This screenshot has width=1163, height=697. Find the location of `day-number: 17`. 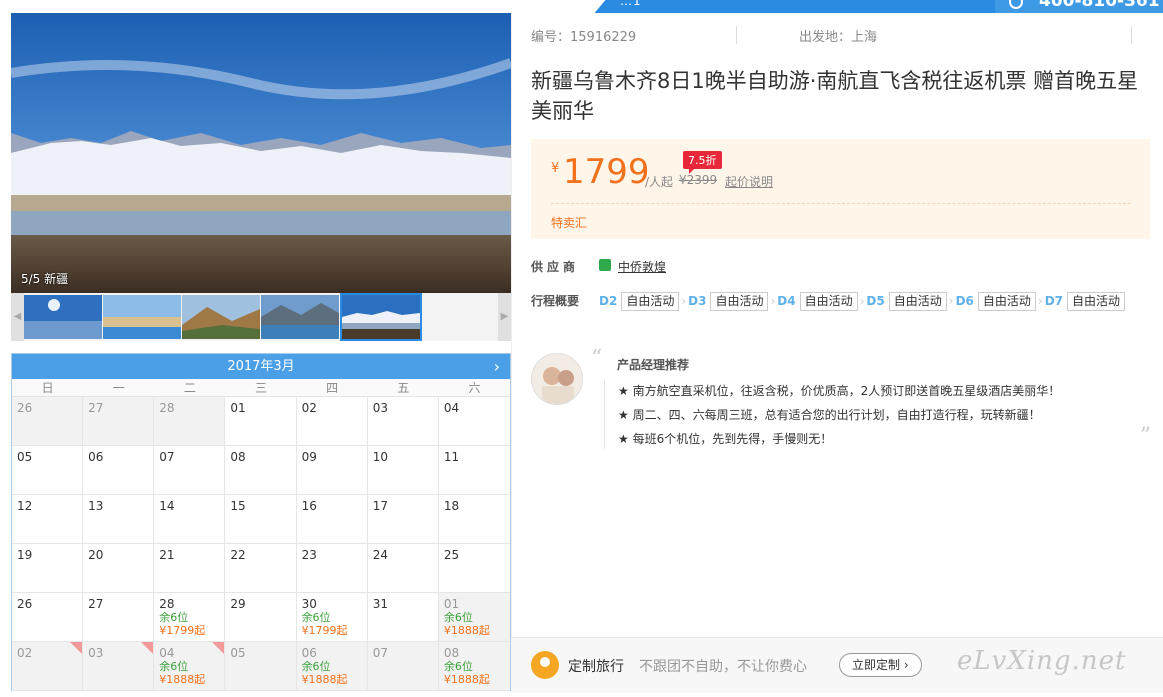

day-number: 17 is located at coordinates (380, 506).